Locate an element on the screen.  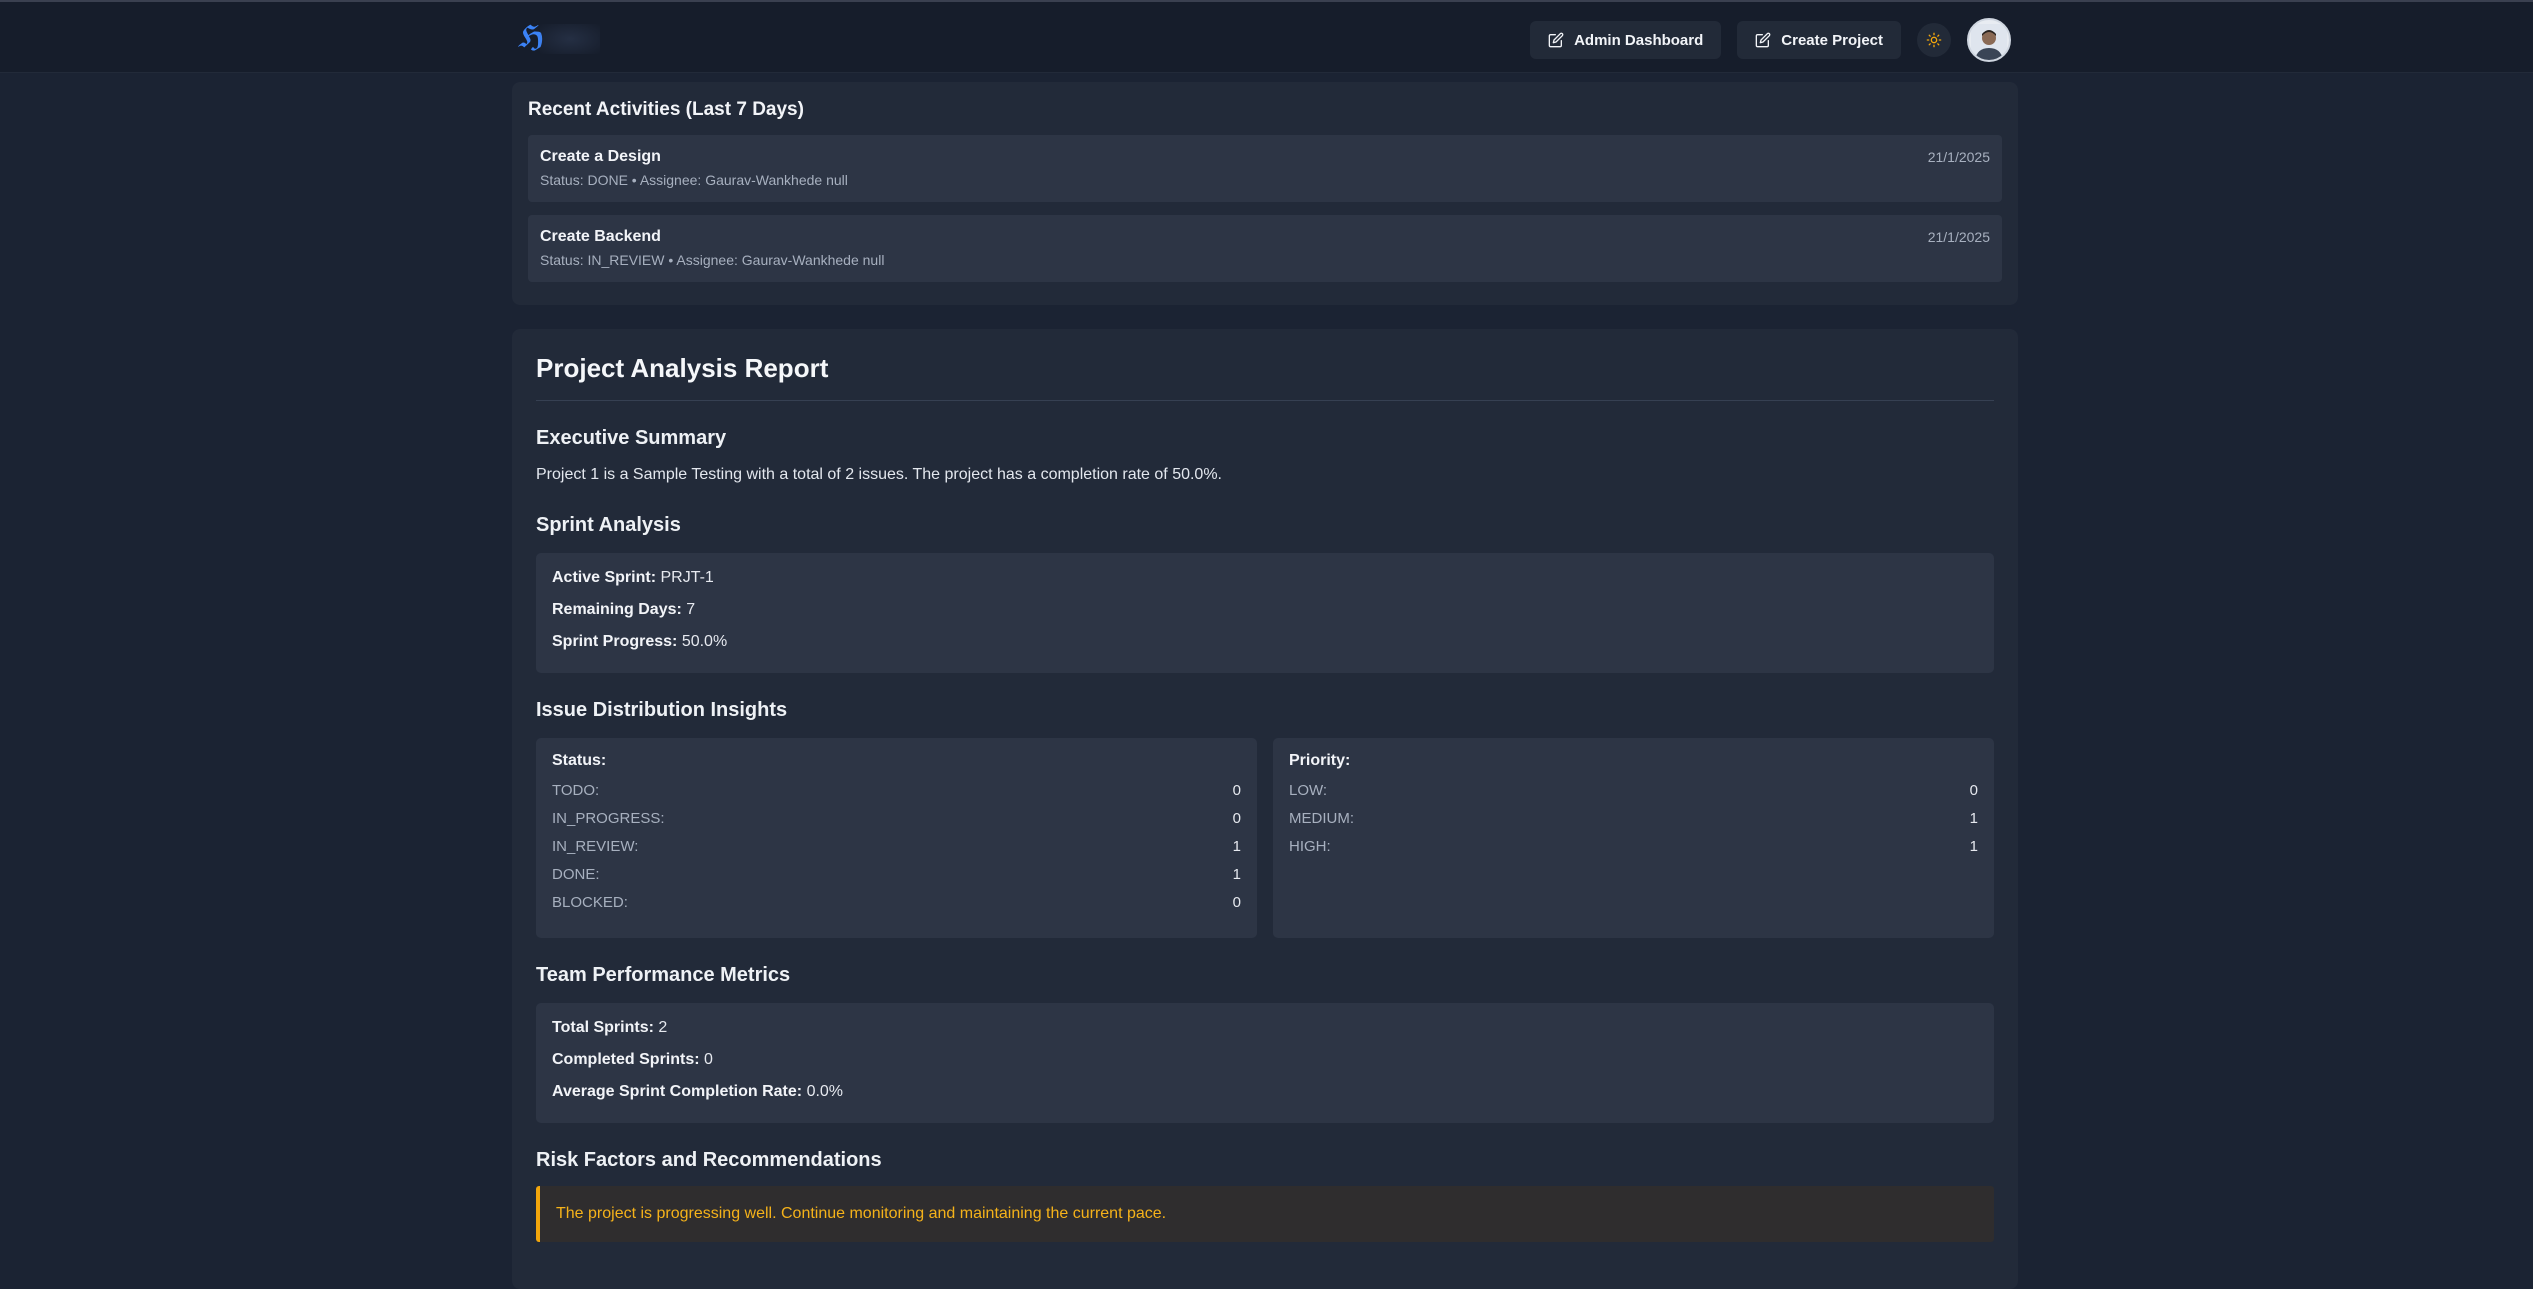
priority-heading: Priority: is located at coordinates (1320, 760).